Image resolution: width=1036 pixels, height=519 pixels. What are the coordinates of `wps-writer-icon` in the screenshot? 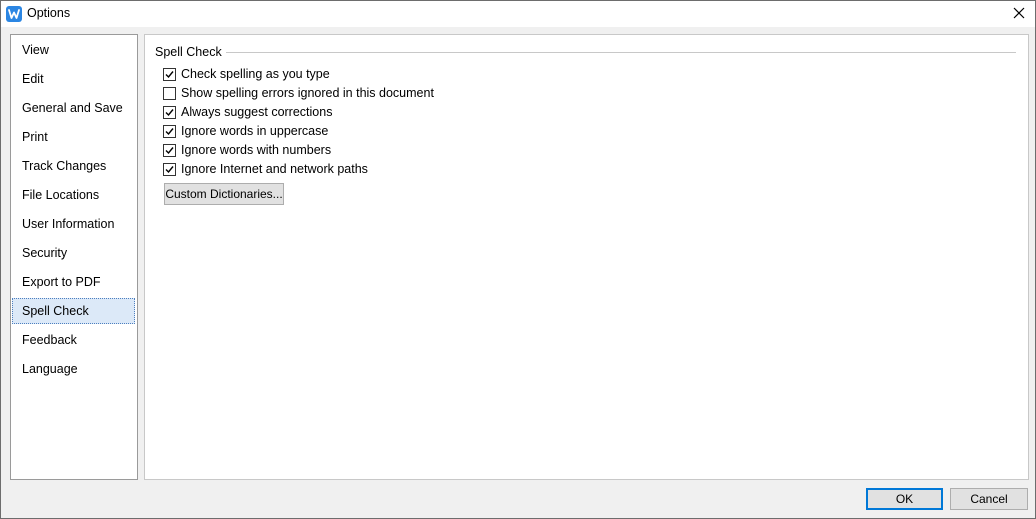 It's located at (14, 14).